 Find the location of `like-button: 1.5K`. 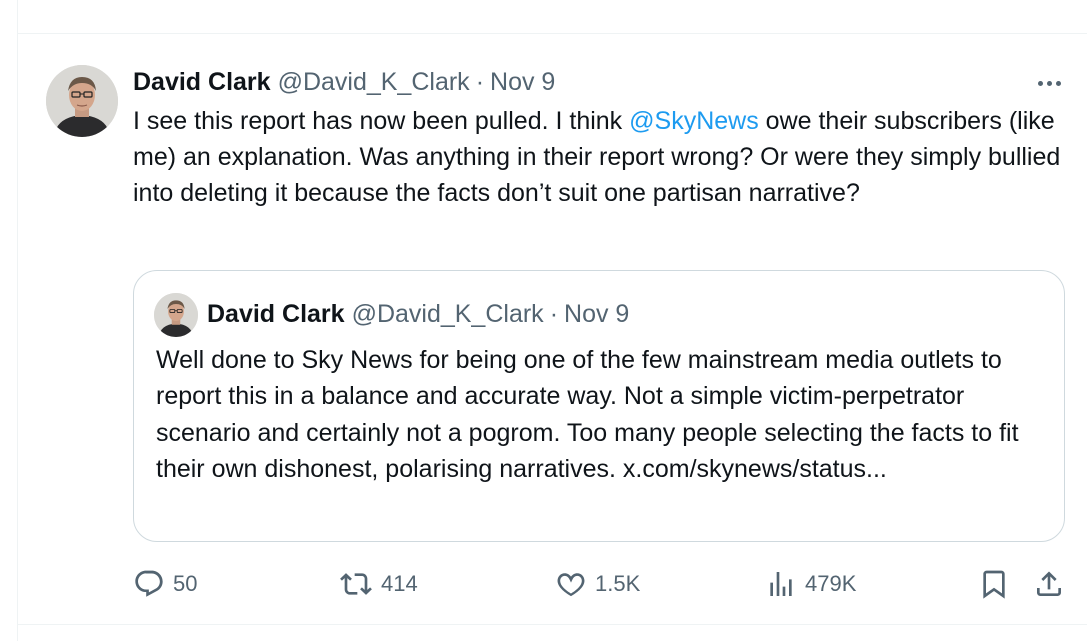

like-button: 1.5K is located at coordinates (597, 584).